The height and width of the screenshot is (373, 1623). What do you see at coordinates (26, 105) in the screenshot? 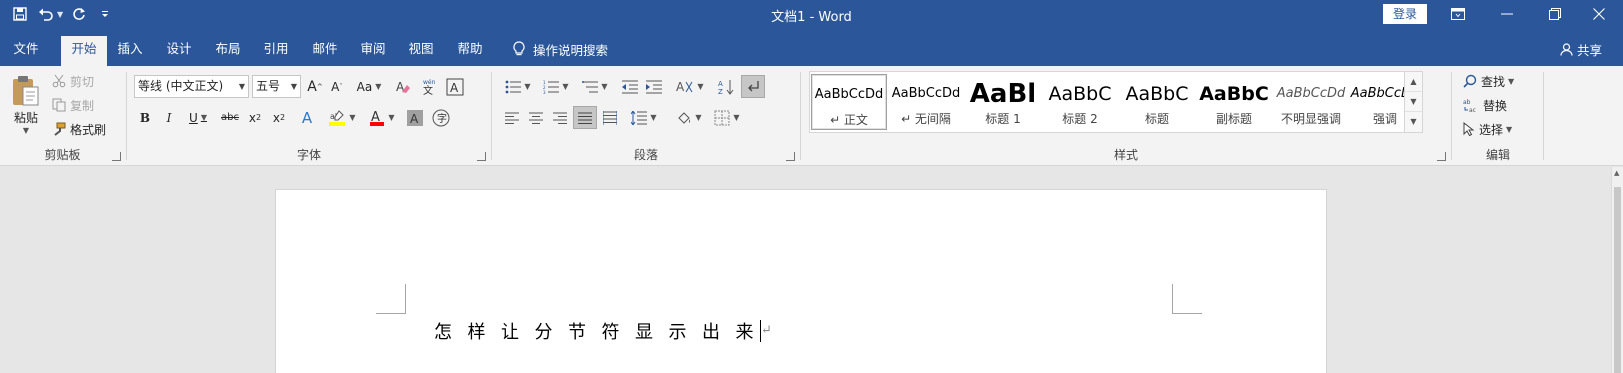
I see `paste-button: 粘贴 ▼` at bounding box center [26, 105].